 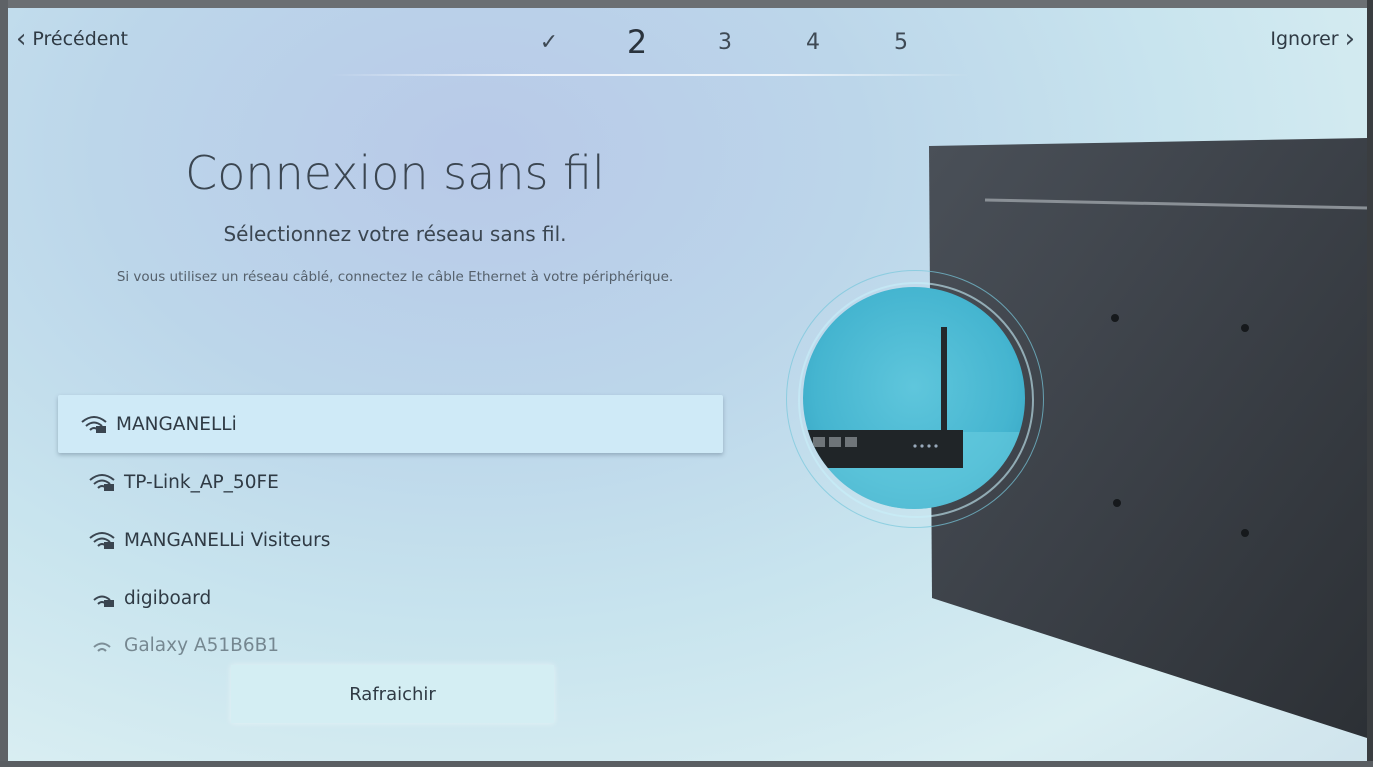 I want to click on skip-button: Ignorer ›, so click(x=1312, y=39).